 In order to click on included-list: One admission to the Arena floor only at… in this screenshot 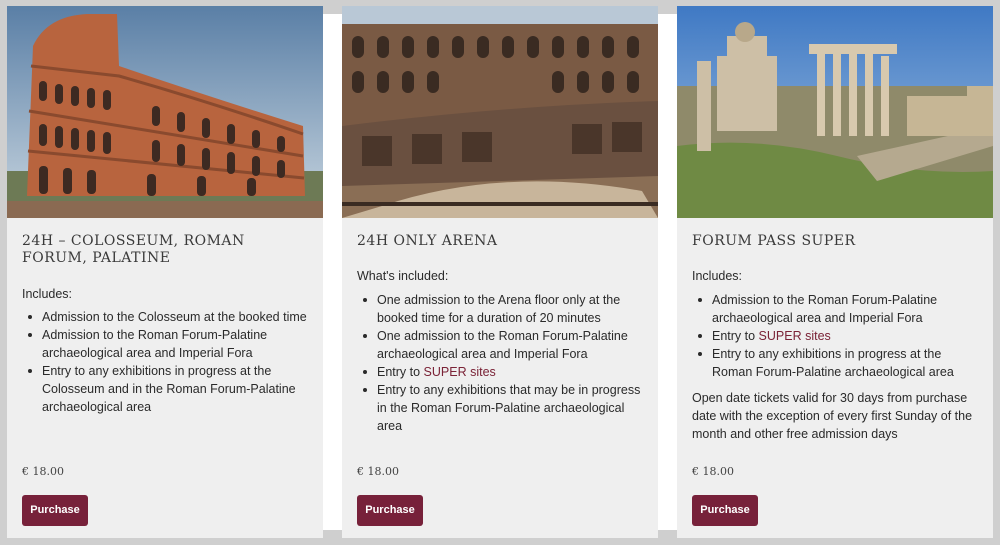, I will do `click(502, 363)`.